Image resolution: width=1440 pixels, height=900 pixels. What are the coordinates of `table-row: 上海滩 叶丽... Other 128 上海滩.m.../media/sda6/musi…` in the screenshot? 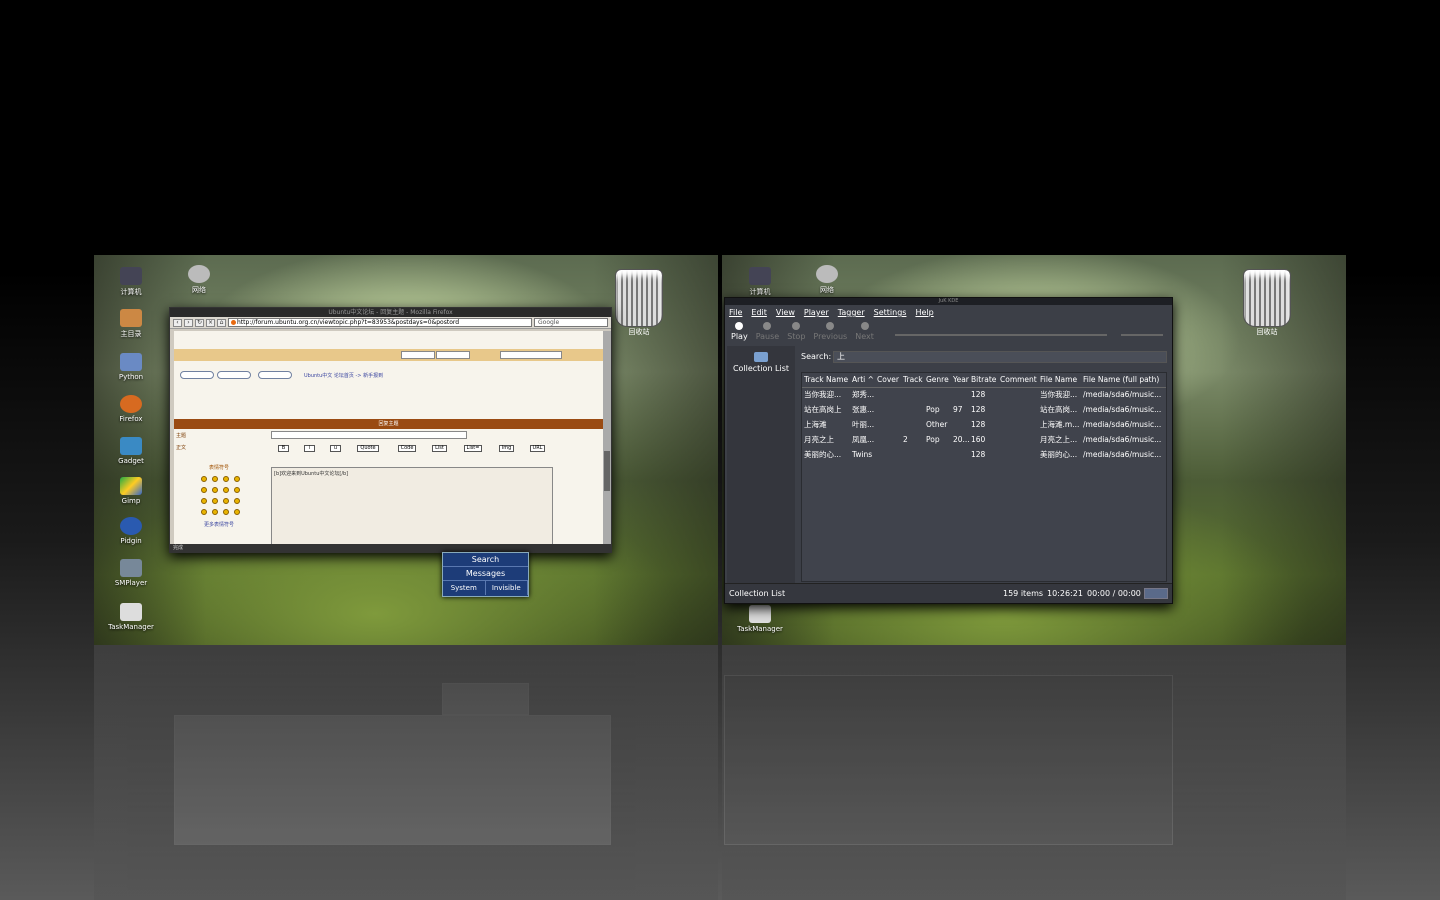 It's located at (984, 424).